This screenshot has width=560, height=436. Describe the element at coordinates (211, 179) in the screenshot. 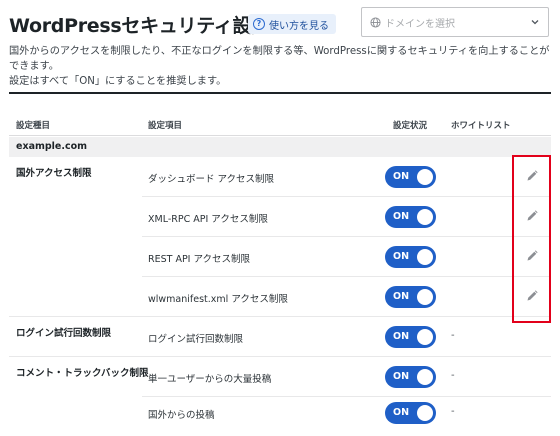

I see `row-item: ダッシュボード アクセス制限` at that location.